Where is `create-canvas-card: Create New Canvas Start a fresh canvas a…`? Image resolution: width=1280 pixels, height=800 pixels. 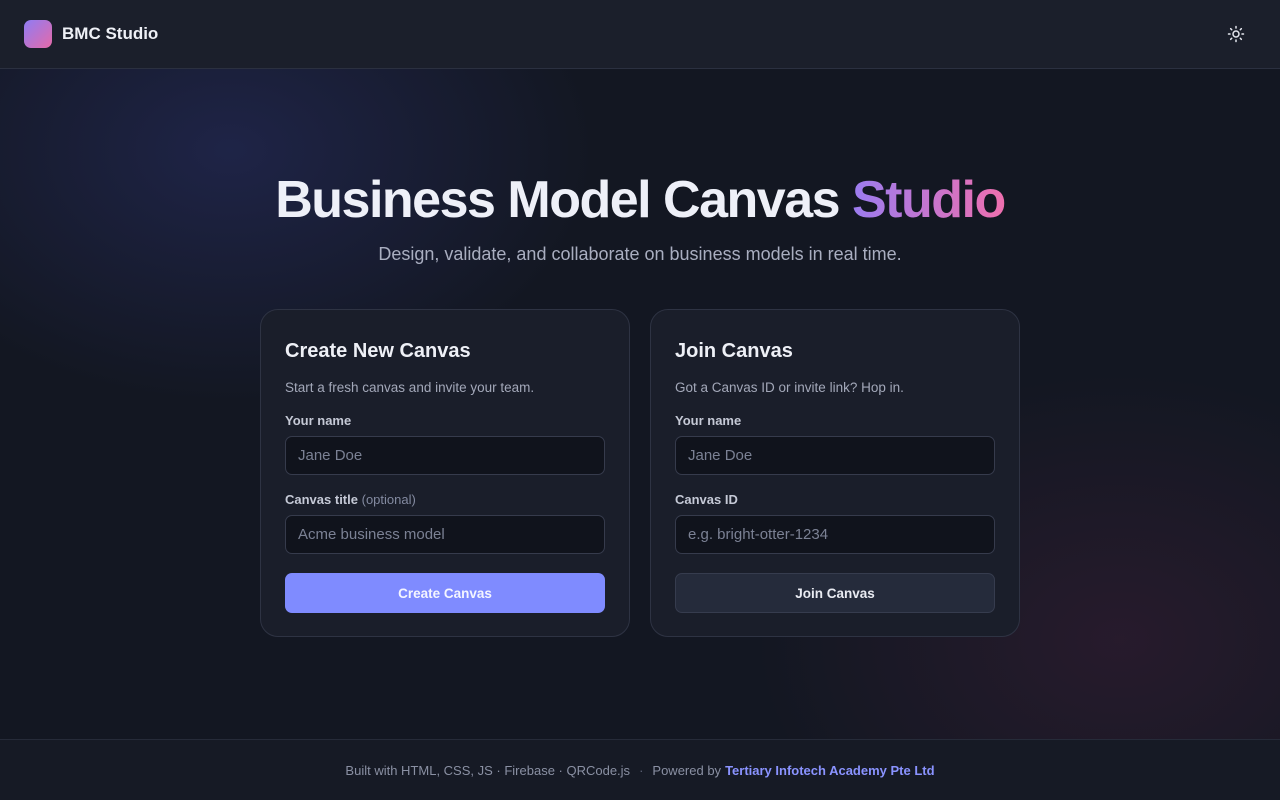
create-canvas-card: Create New Canvas Start a fresh canvas a… is located at coordinates (445, 473).